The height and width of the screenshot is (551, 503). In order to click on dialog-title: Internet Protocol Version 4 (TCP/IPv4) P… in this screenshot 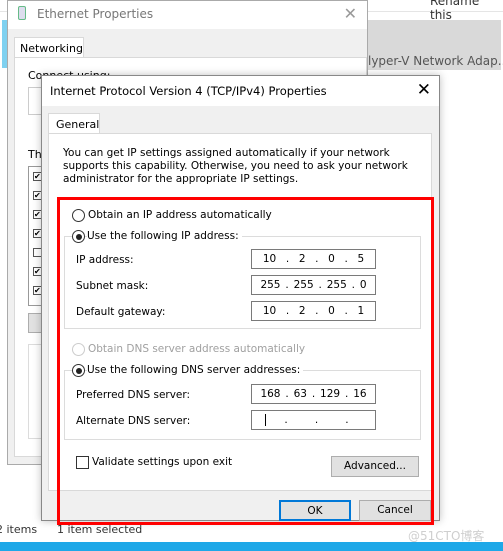, I will do `click(188, 91)`.